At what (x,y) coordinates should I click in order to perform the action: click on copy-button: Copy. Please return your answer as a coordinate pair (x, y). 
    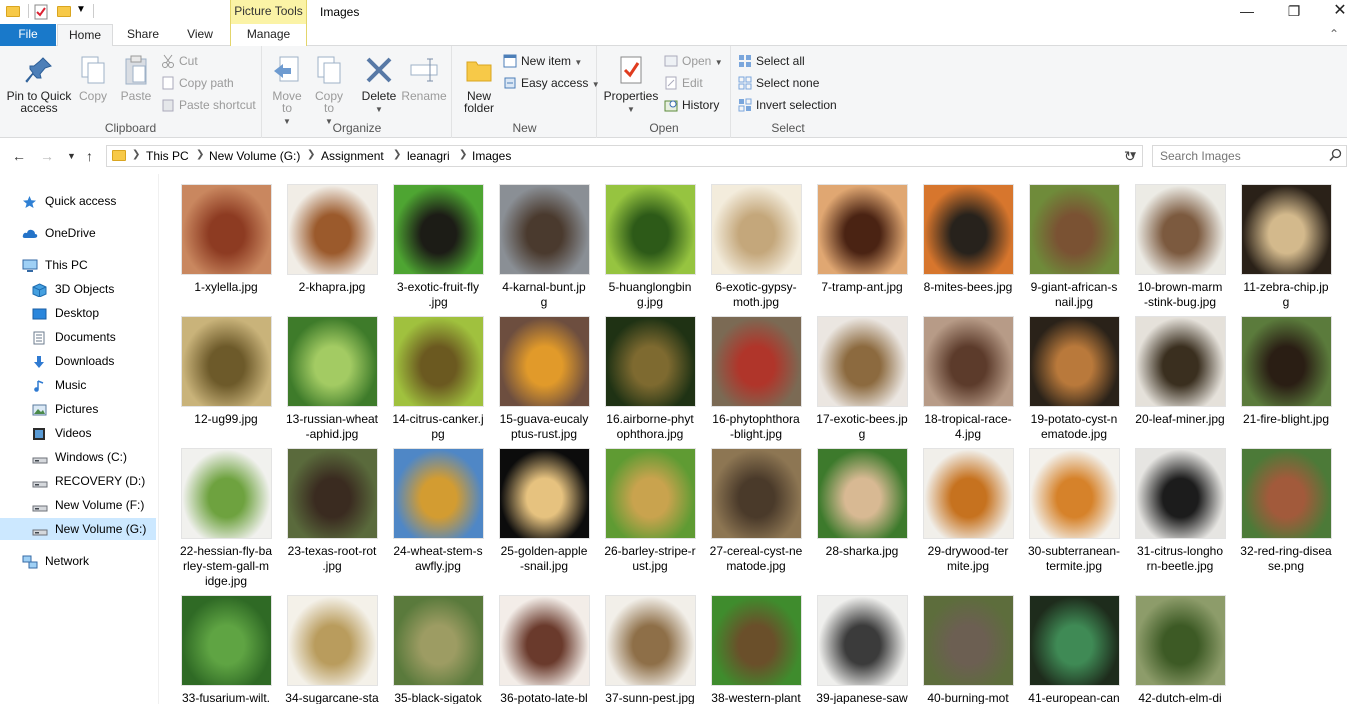
    Looking at the image, I should click on (93, 78).